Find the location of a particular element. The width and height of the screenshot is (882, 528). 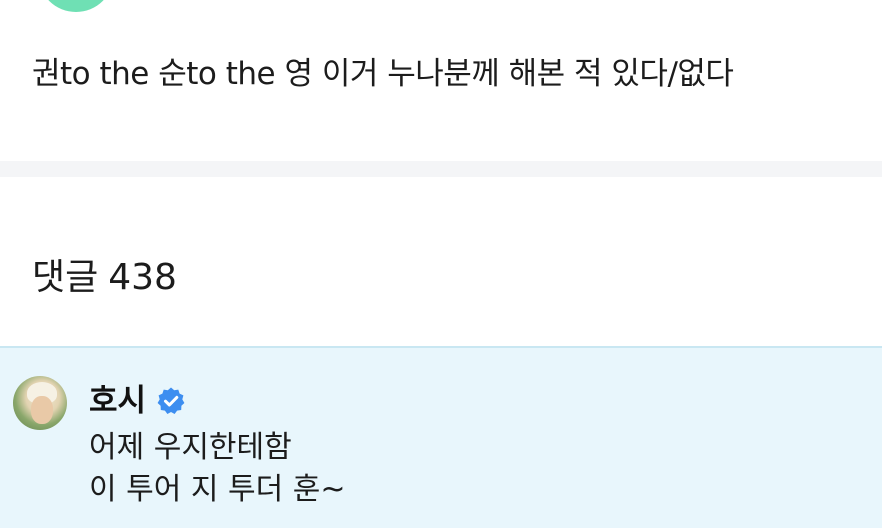

comment-line: 이 투어 지 투더 훈~ is located at coordinates (217, 489).